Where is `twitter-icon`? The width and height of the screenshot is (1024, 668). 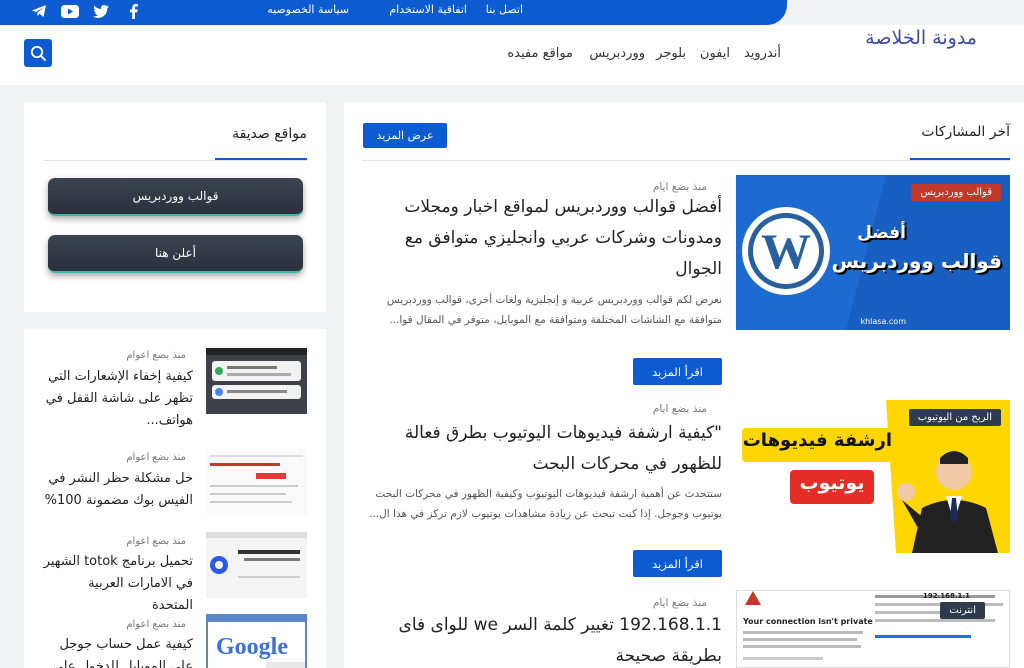 twitter-icon is located at coordinates (101, 11).